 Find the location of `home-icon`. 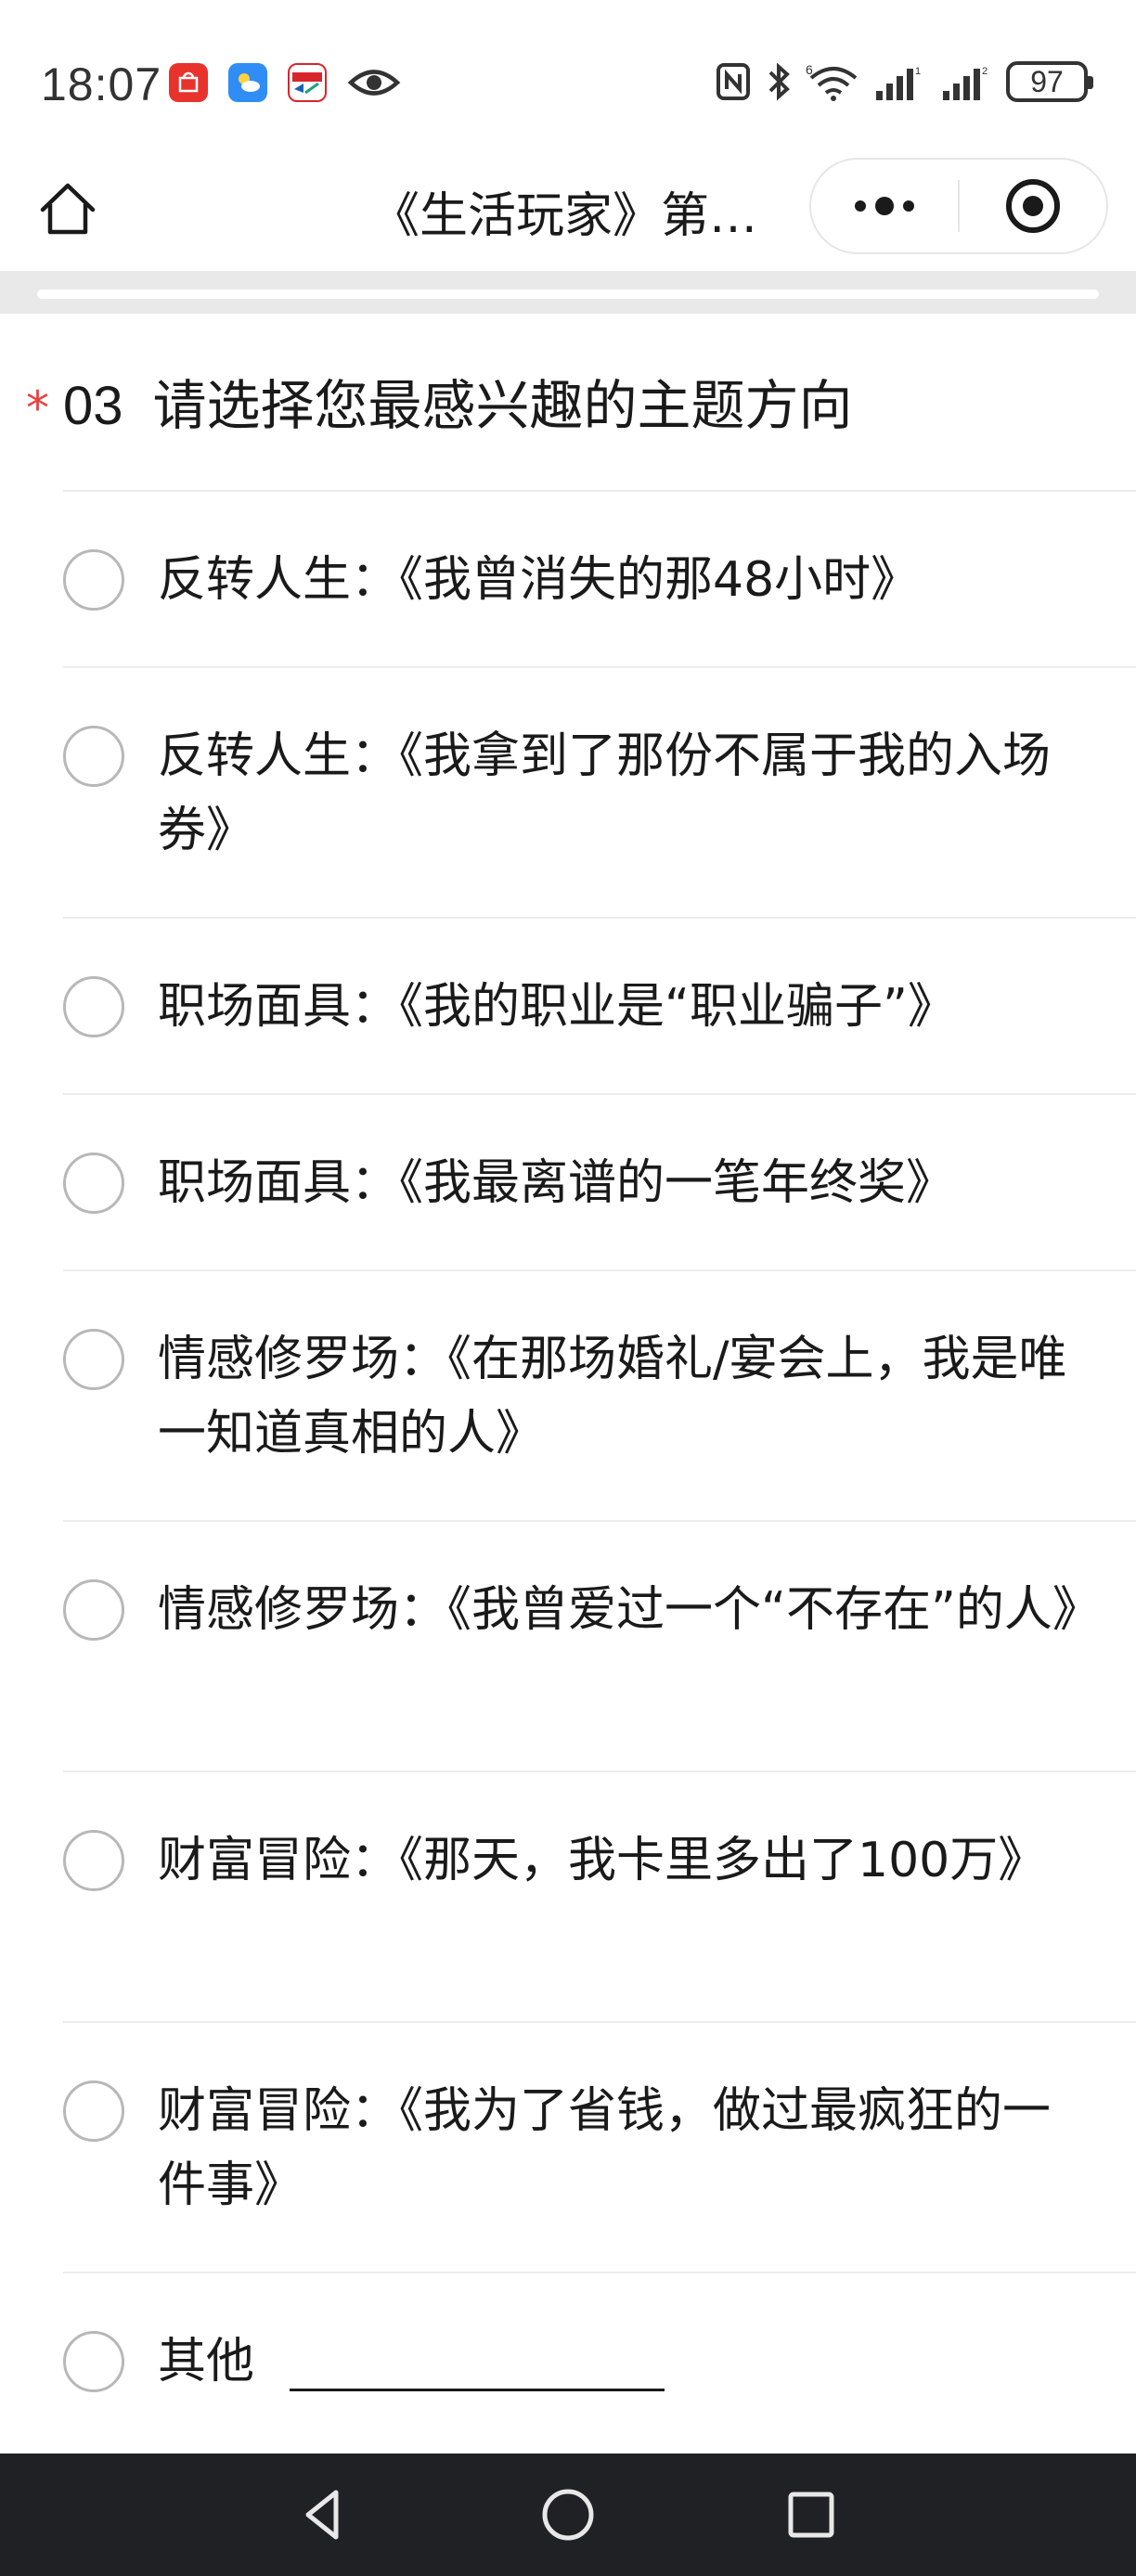

home-icon is located at coordinates (67, 208).